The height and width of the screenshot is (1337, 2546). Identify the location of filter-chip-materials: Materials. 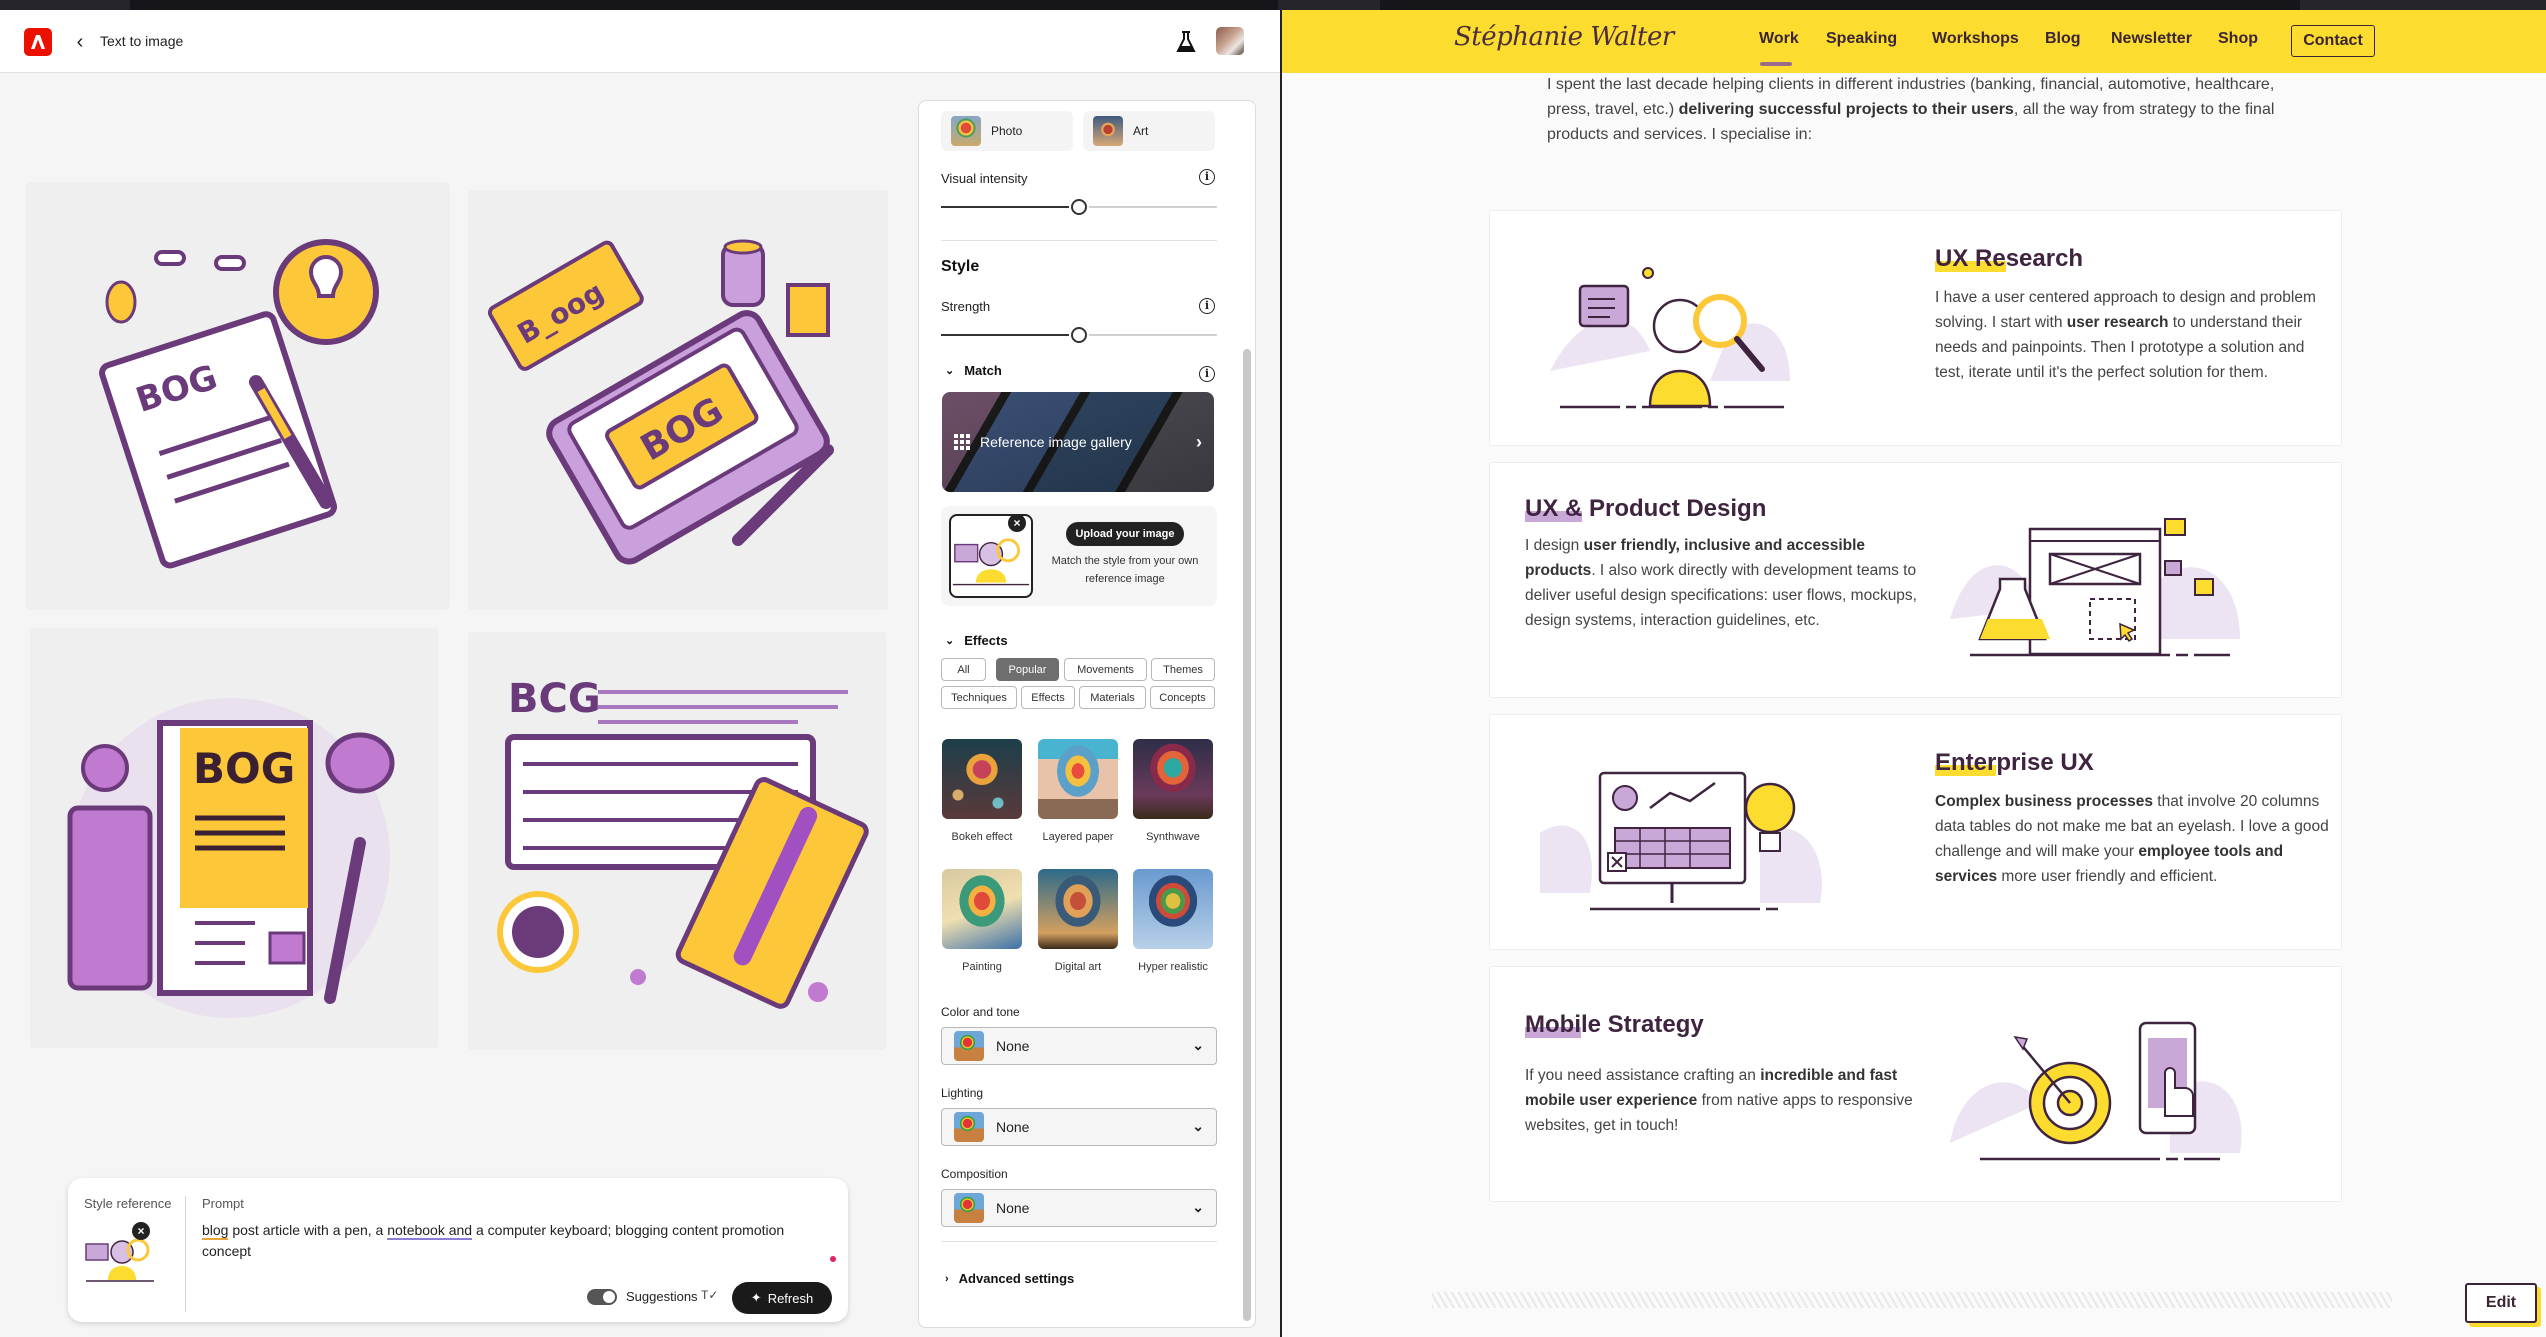
(1112, 697).